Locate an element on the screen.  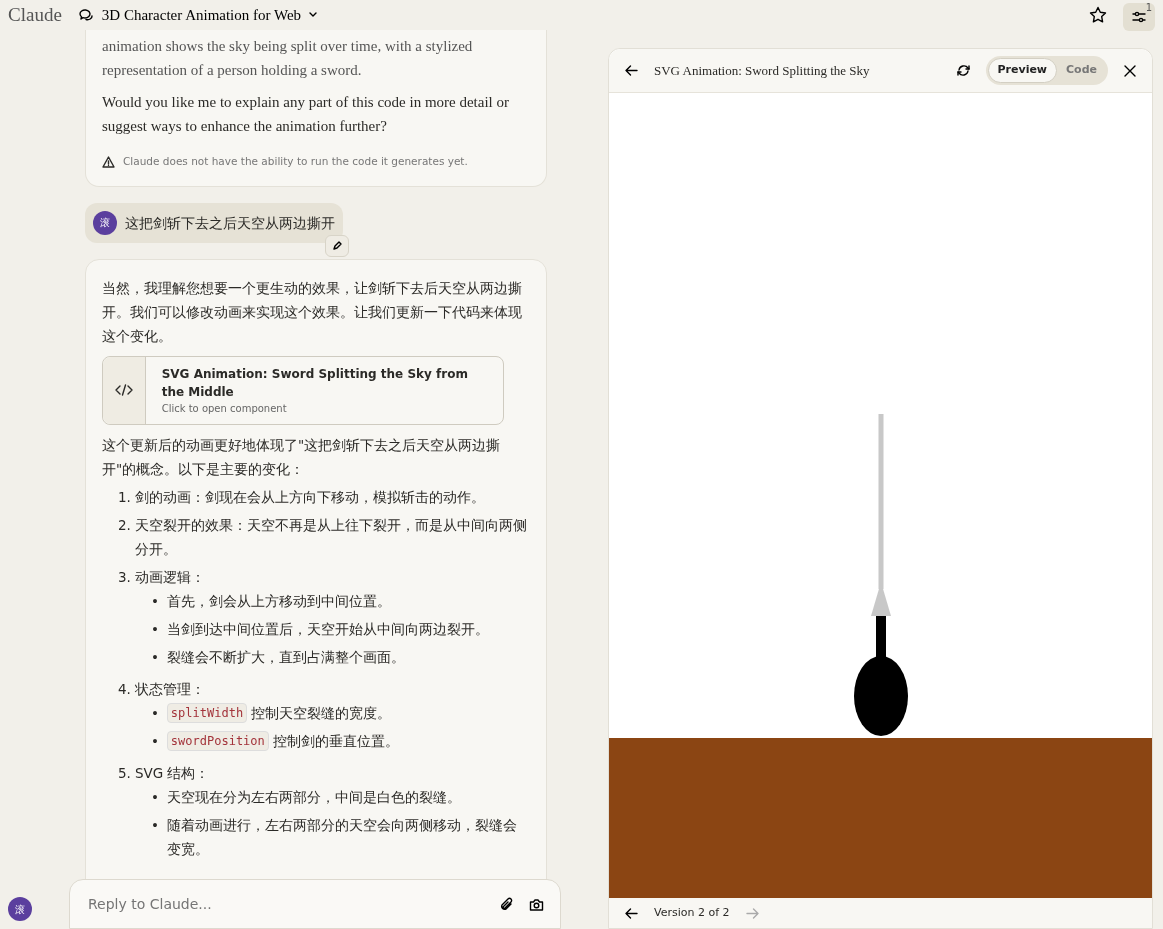
user-message-text: 这把剑斩下去之后天空从两边撕开 is located at coordinates (230, 223).